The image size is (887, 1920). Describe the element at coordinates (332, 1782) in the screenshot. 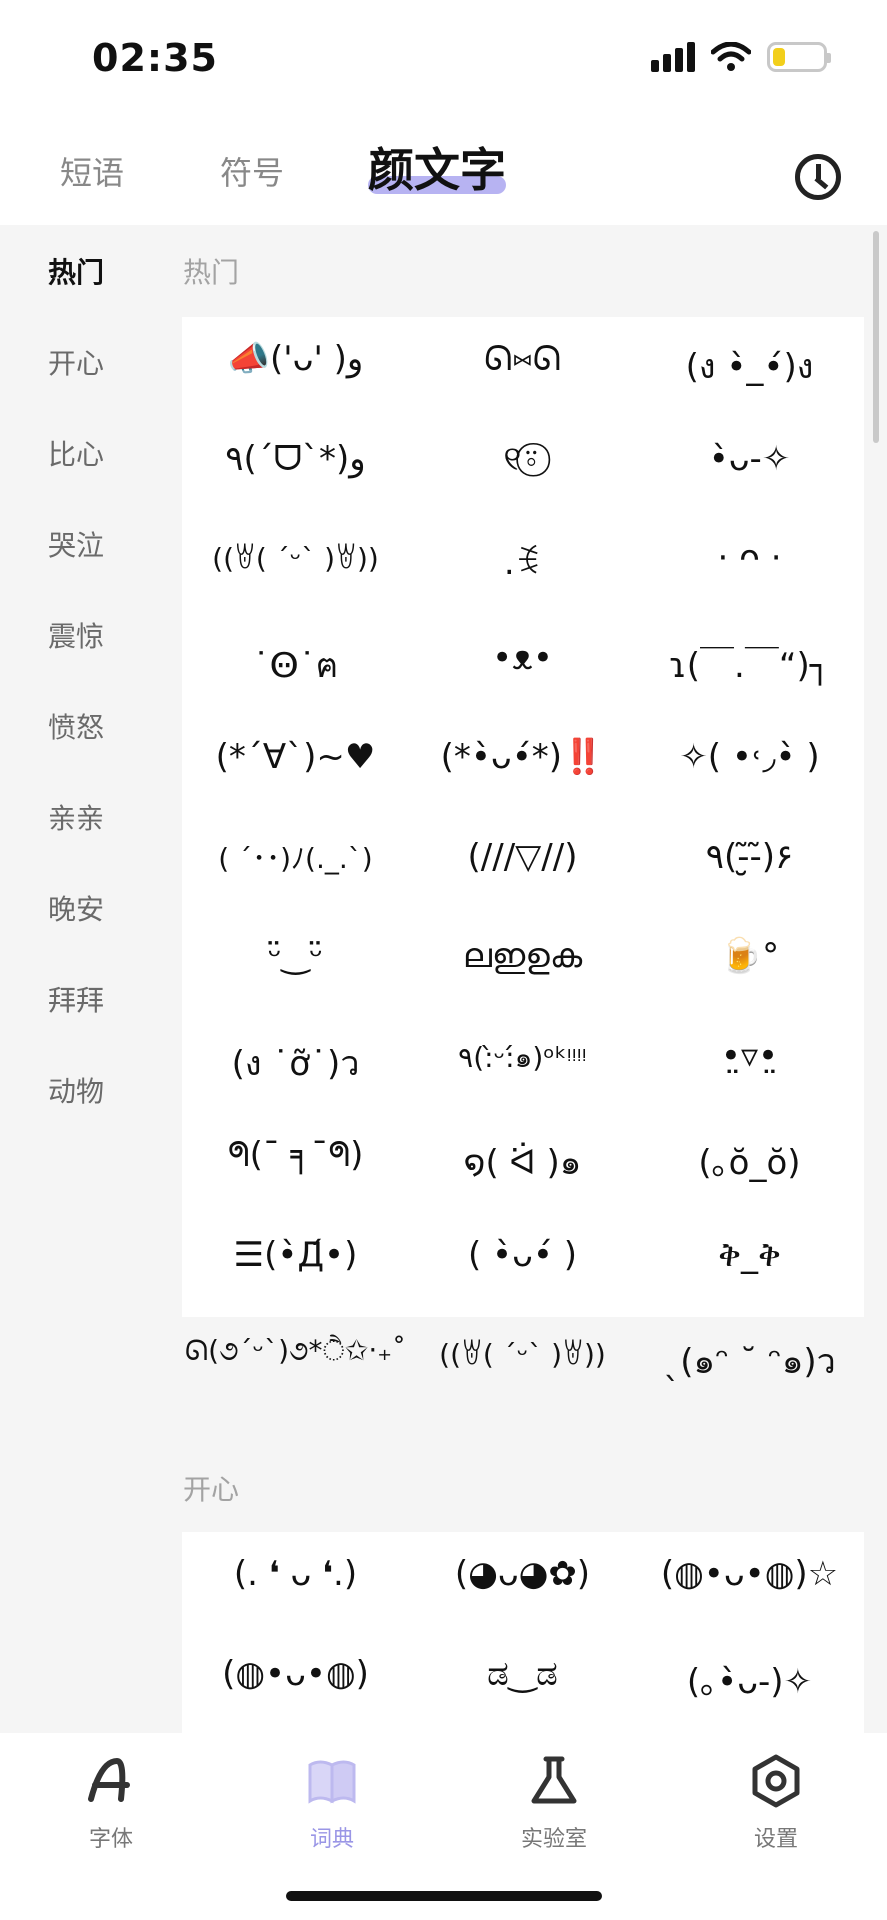

I see `book-icon` at that location.